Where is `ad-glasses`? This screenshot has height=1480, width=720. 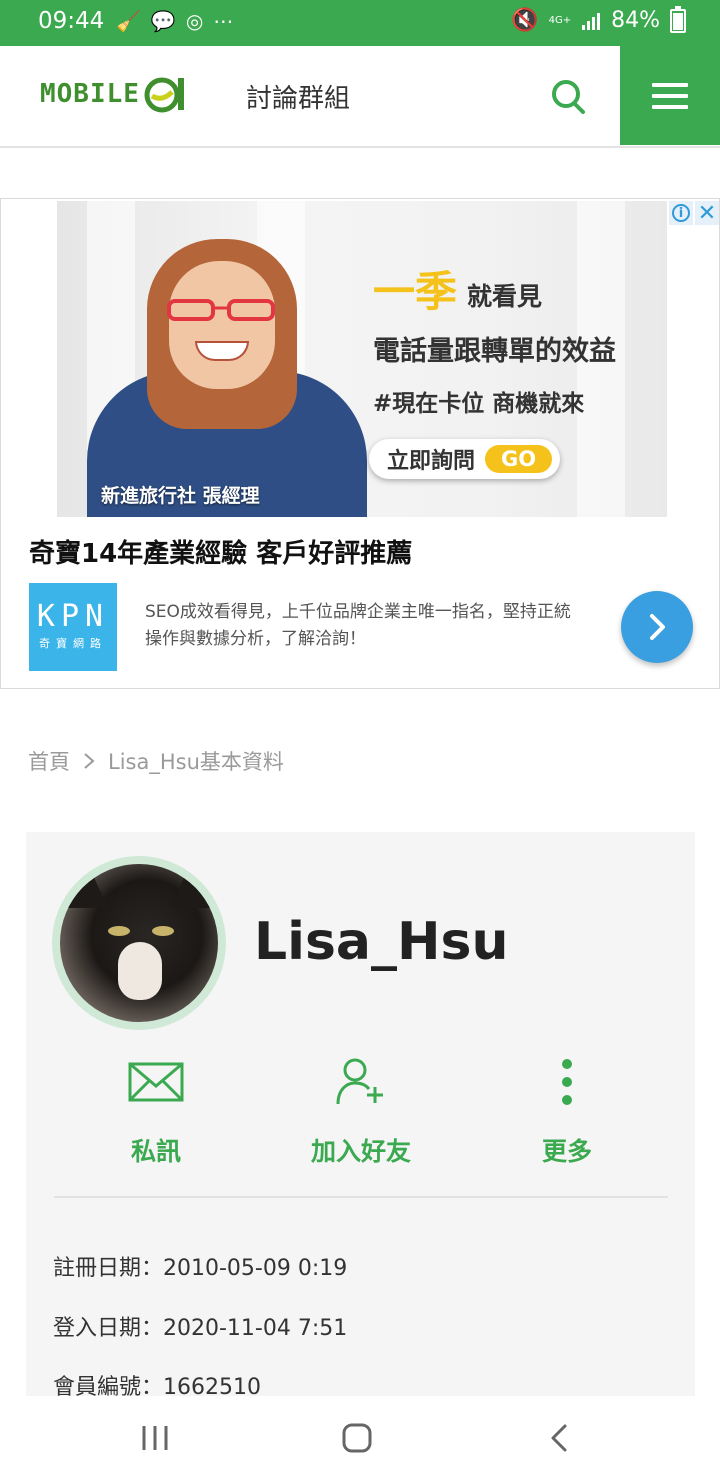
ad-glasses is located at coordinates (221, 310).